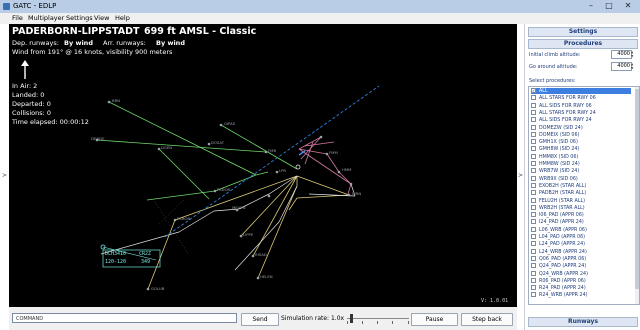  Describe the element at coordinates (581, 229) in the screenshot. I see `procedure-item: L06_WRB (APPR 06)` at that location.